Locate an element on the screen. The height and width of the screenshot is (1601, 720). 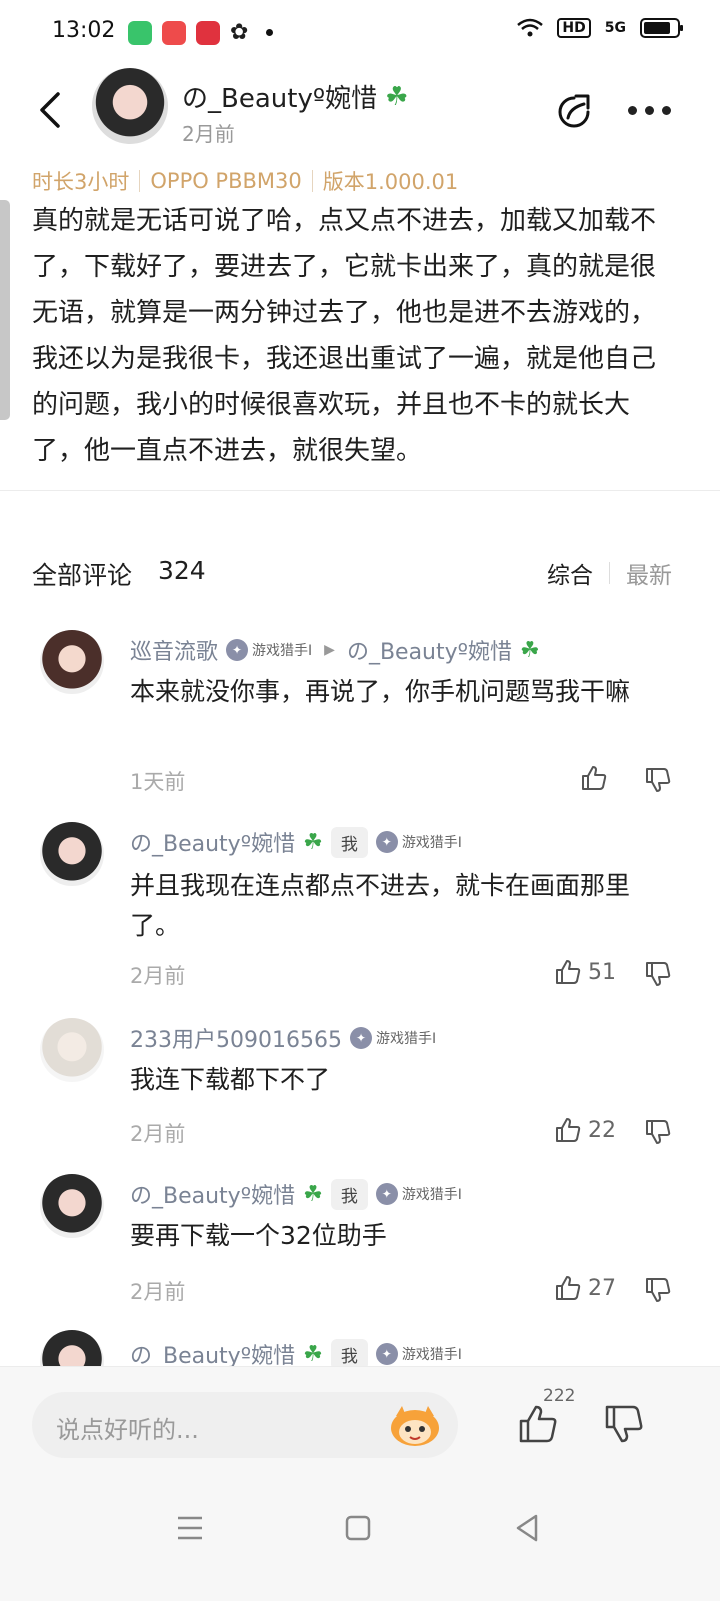
menu-nav-icon is located at coordinates (190, 1528).